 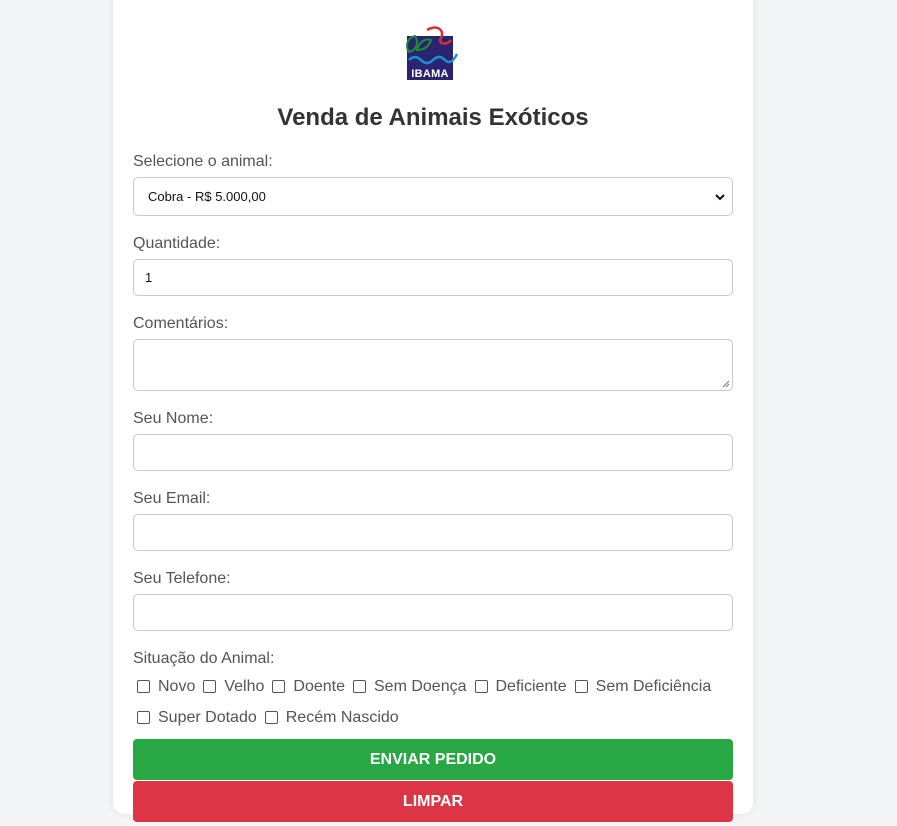 What do you see at coordinates (433, 717) in the screenshot?
I see `status-row-2: Super Dotado Recém Nascido` at bounding box center [433, 717].